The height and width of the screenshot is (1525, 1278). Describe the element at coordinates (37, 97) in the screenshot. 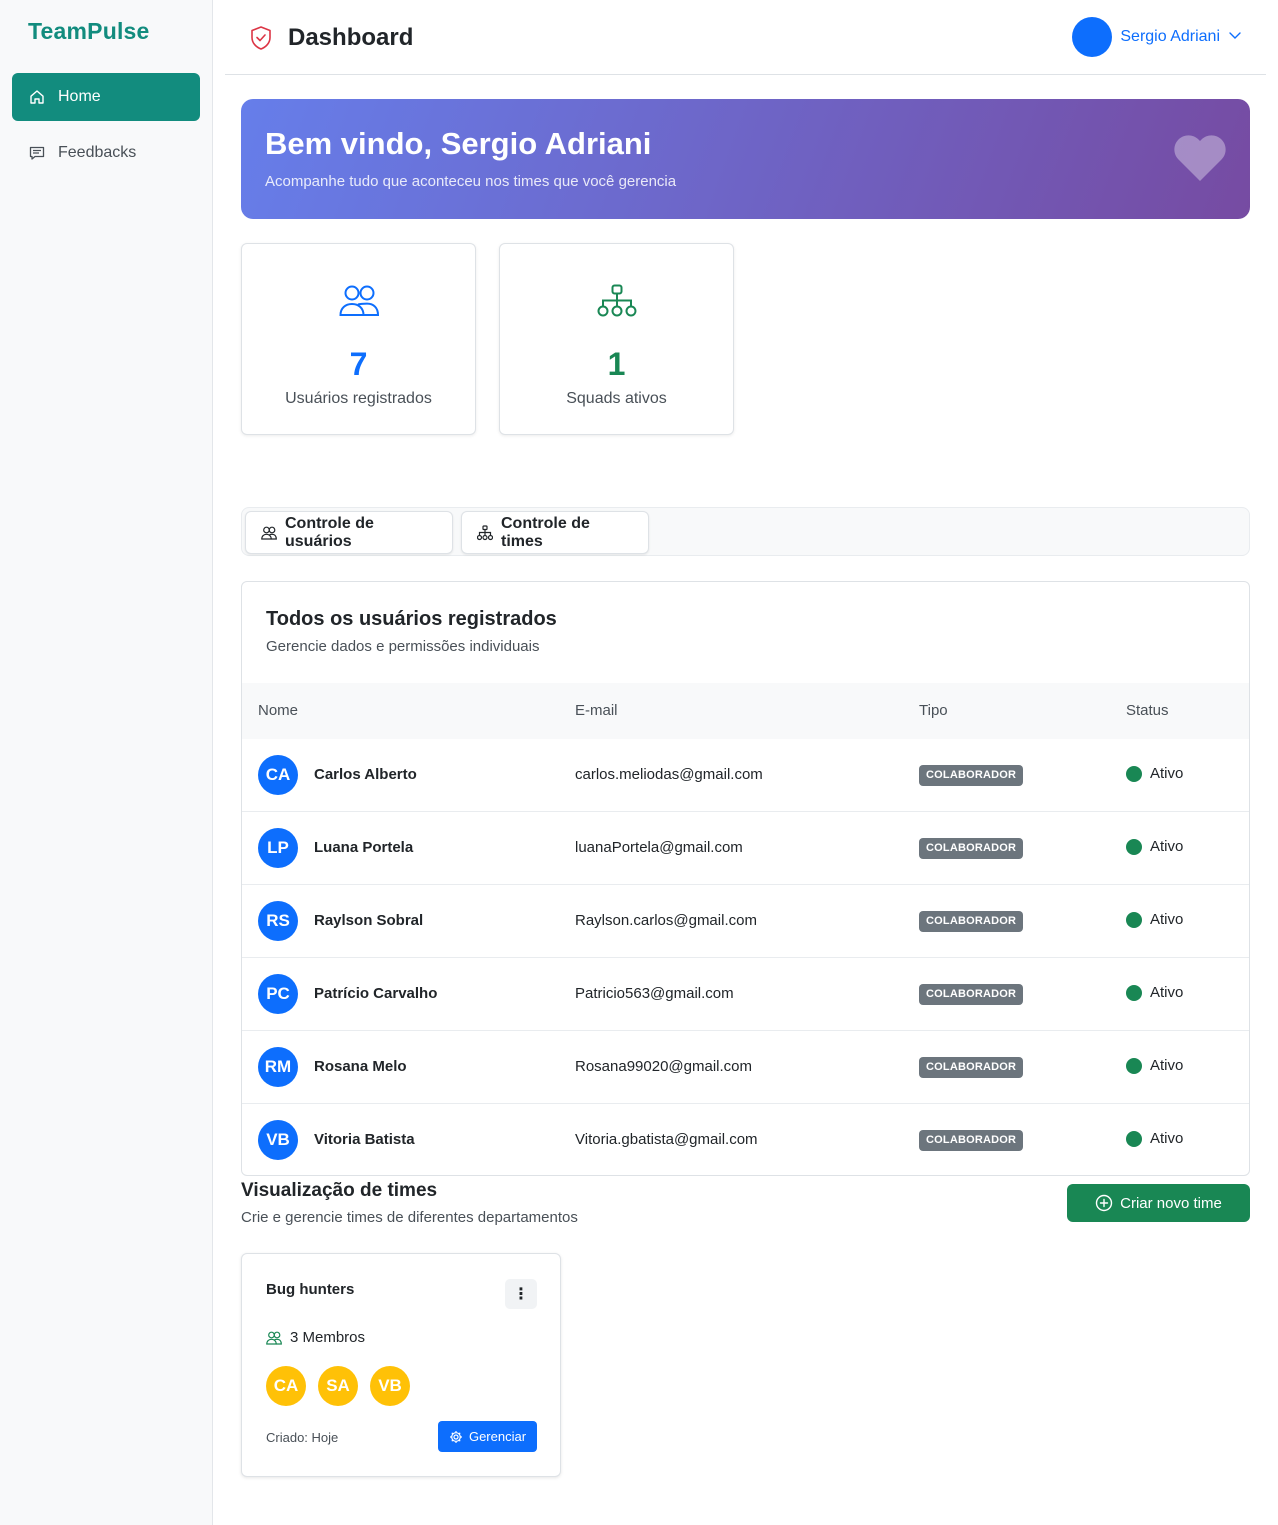

I see `home-icon` at that location.